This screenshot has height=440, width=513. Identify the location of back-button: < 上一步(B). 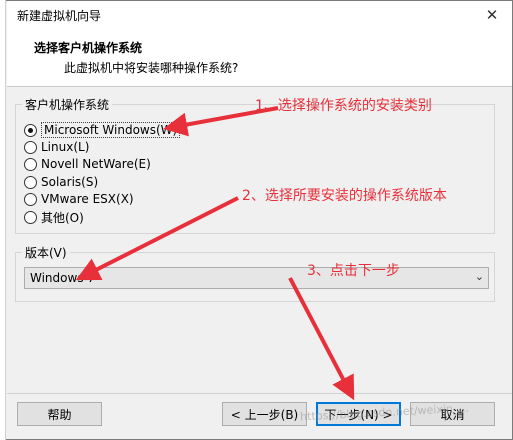
(264, 414).